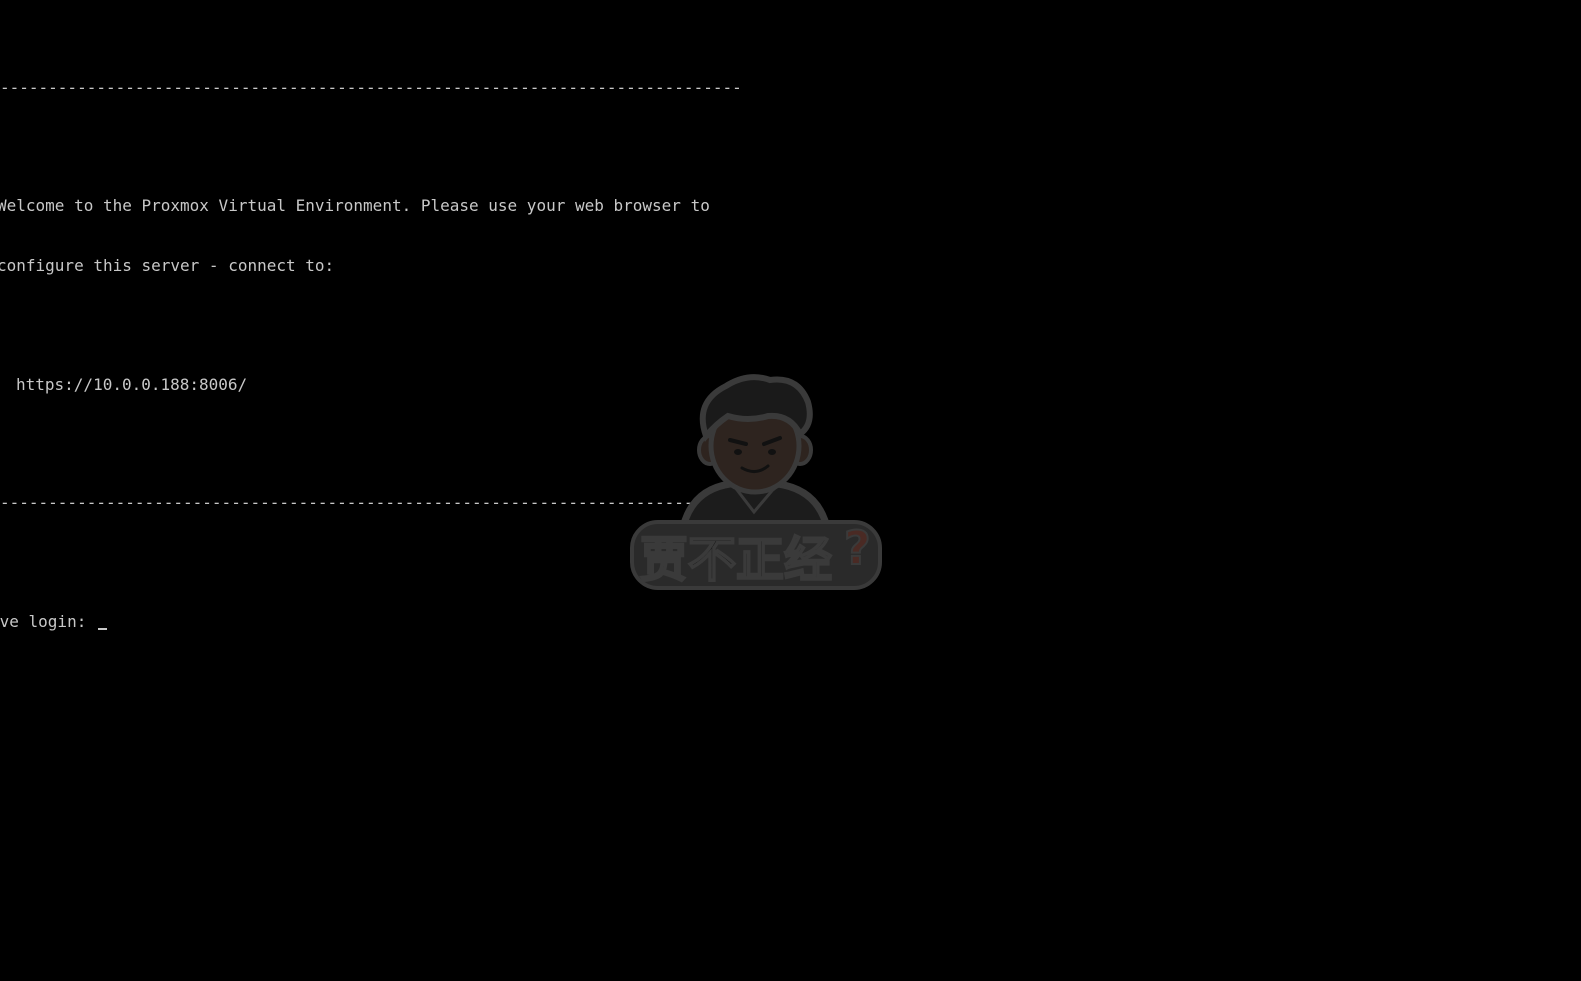 The height and width of the screenshot is (981, 1581). Describe the element at coordinates (400, 622) in the screenshot. I see `login-line: pve login:` at that location.